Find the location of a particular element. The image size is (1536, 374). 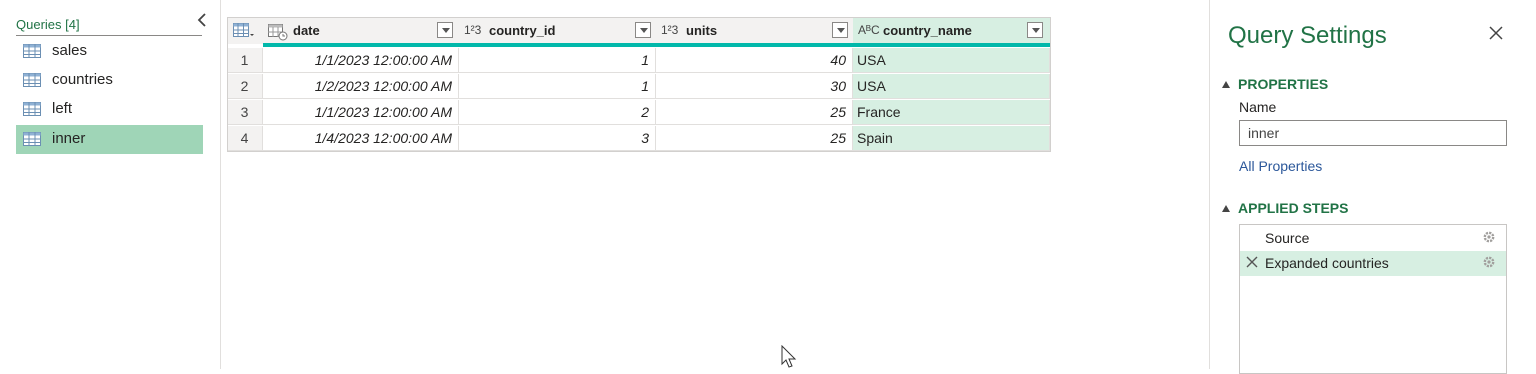

table-options-button is located at coordinates (245, 30).